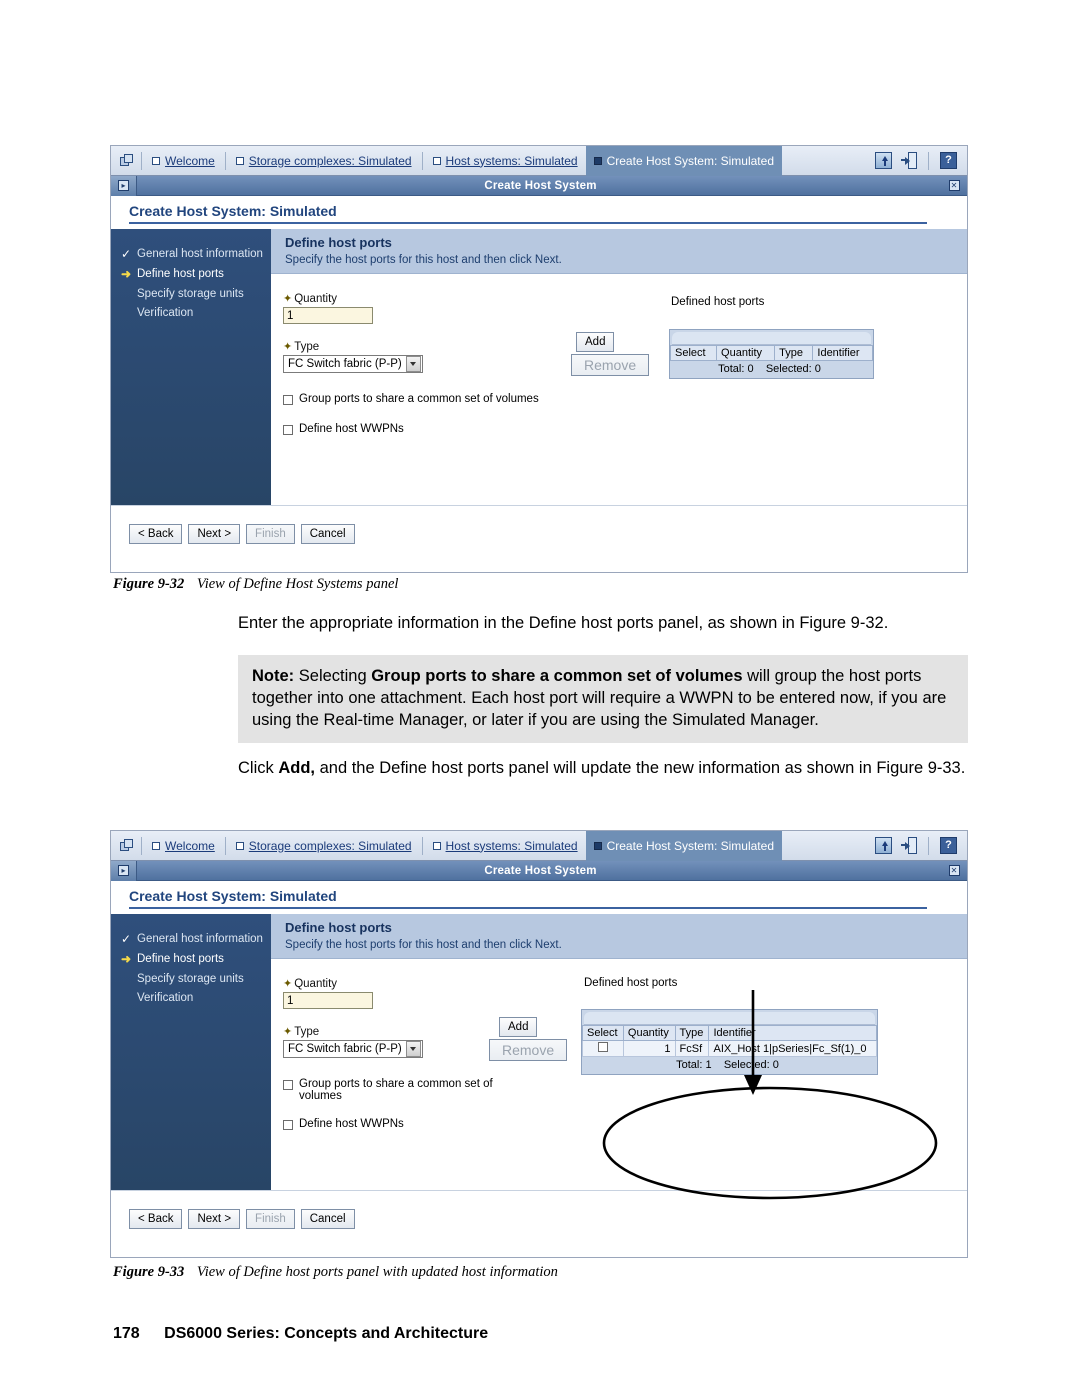 Image resolution: width=1080 pixels, height=1397 pixels. What do you see at coordinates (539, 897) in the screenshot?
I see `panel-header: Create Host System: Simulated` at bounding box center [539, 897].